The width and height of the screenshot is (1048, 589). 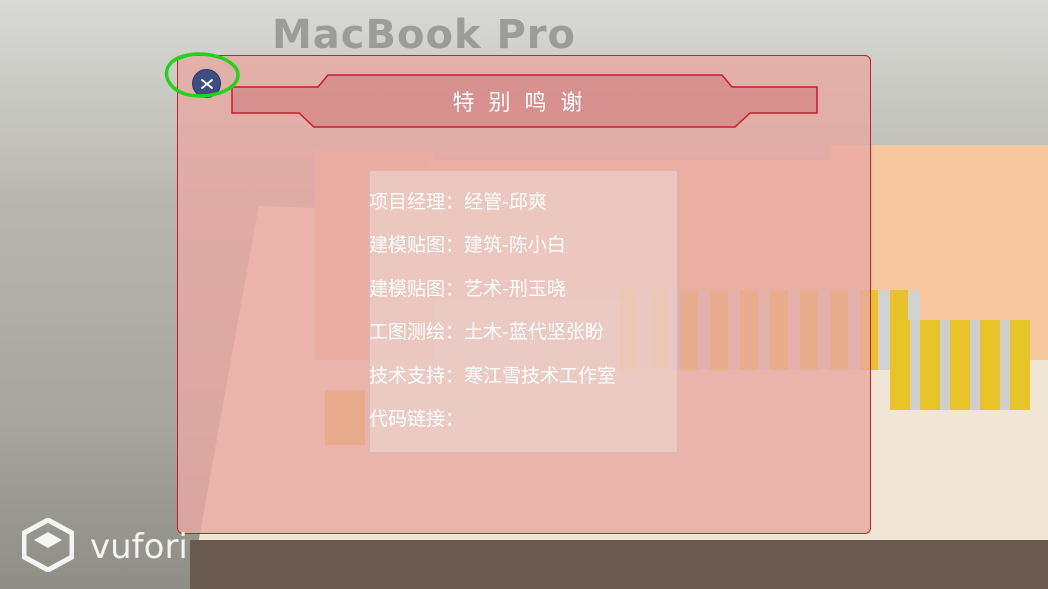 I want to click on credit-value: 寒江雪技术工作室, so click(x=540, y=376).